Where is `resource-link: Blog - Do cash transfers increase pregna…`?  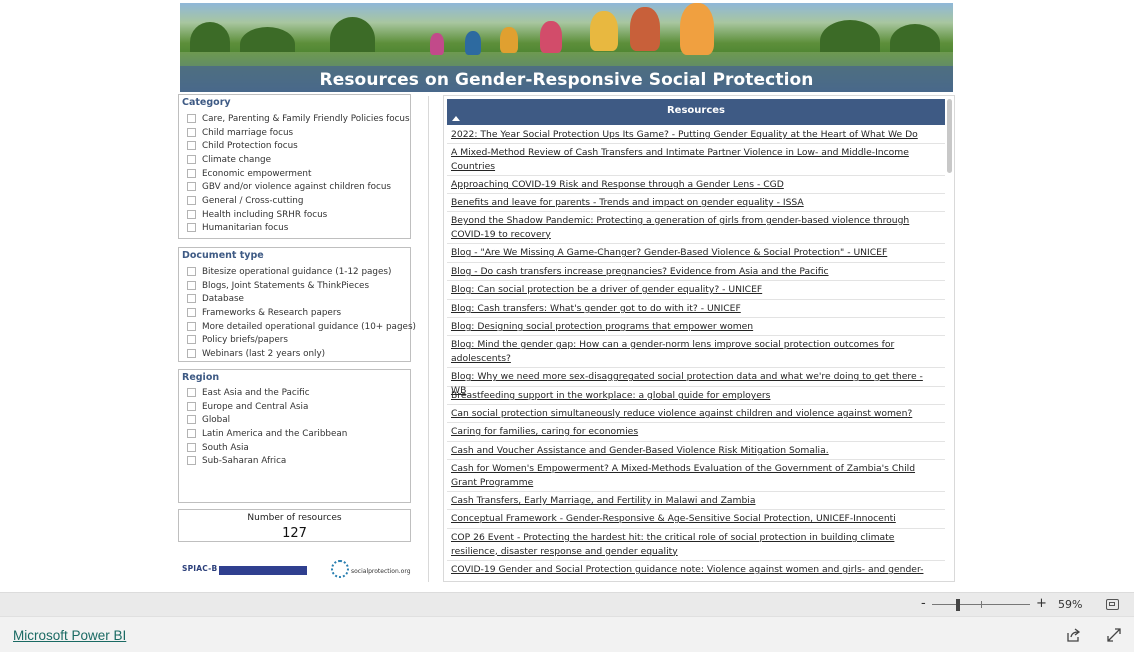
resource-link: Blog - Do cash transfers increase pregna… is located at coordinates (696, 272).